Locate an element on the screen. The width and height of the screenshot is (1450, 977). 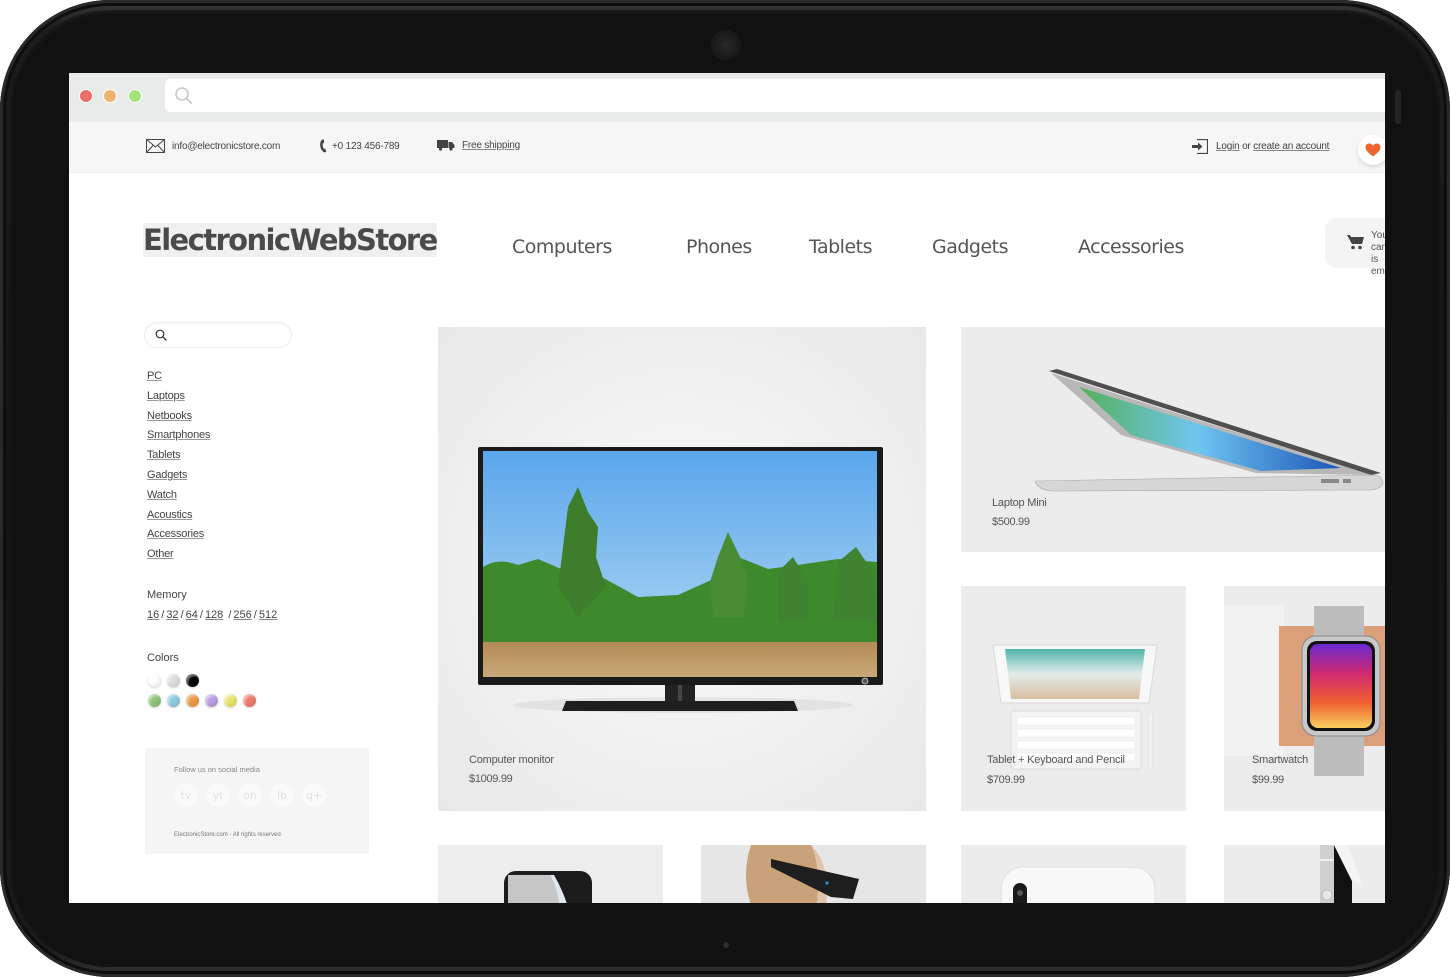
category-item: Tablets is located at coordinates (178, 459).